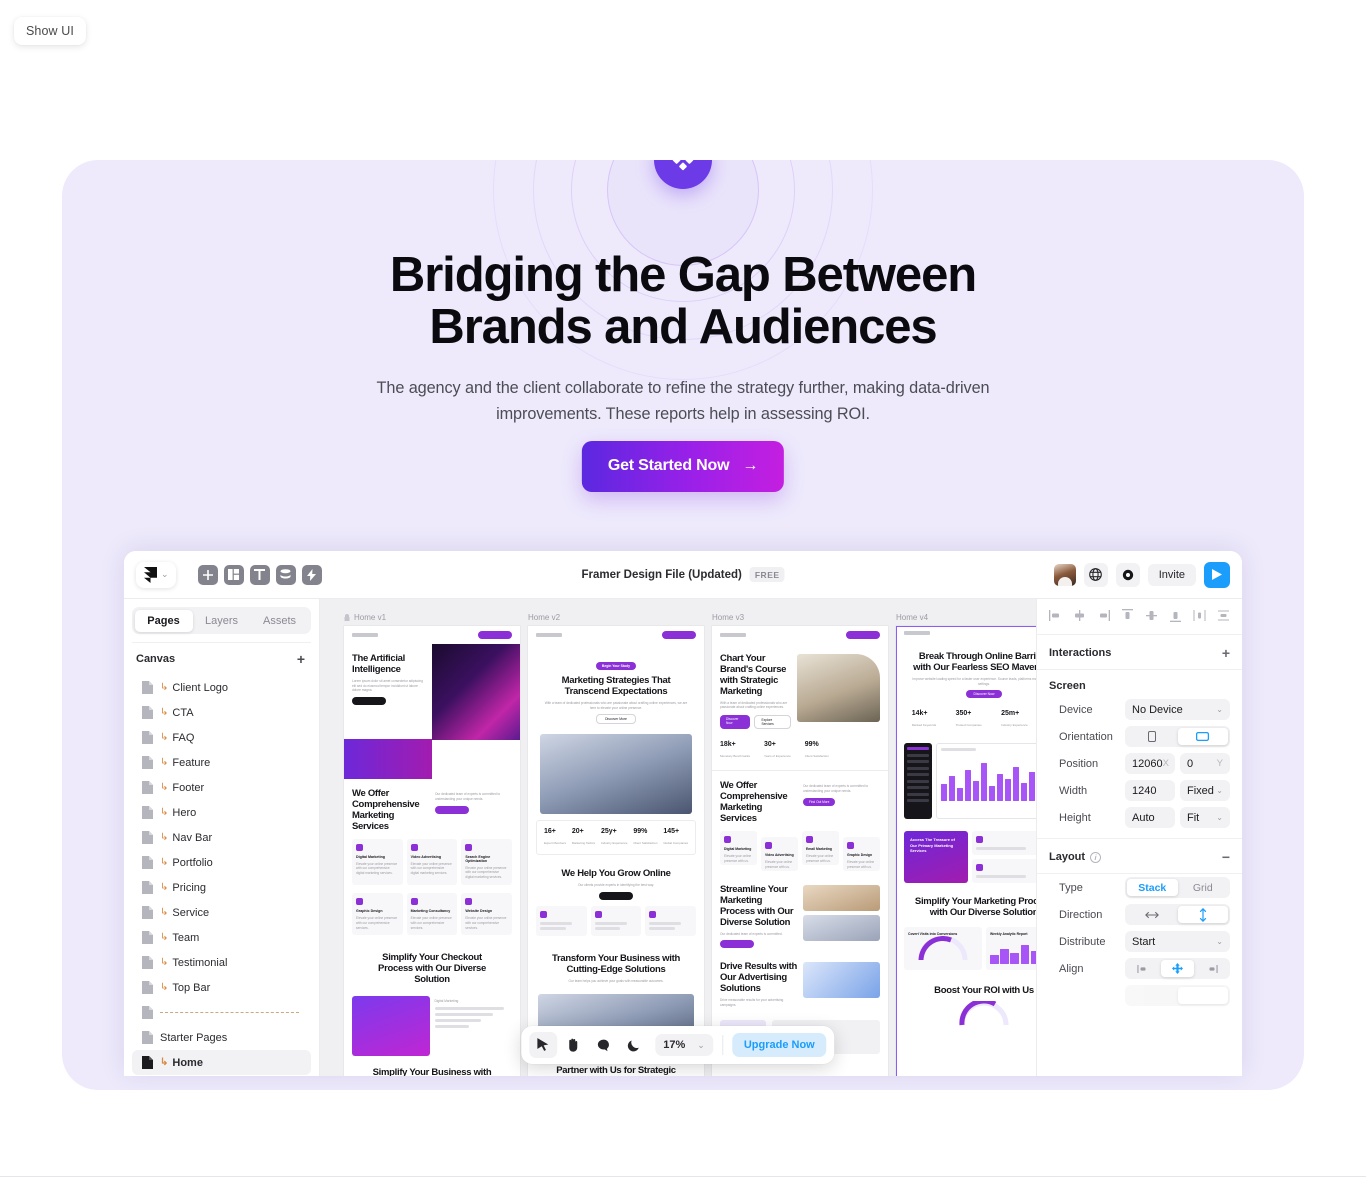 Image resolution: width=1366 pixels, height=1177 pixels. I want to click on frame3-cta: Discover Now, so click(735, 722).